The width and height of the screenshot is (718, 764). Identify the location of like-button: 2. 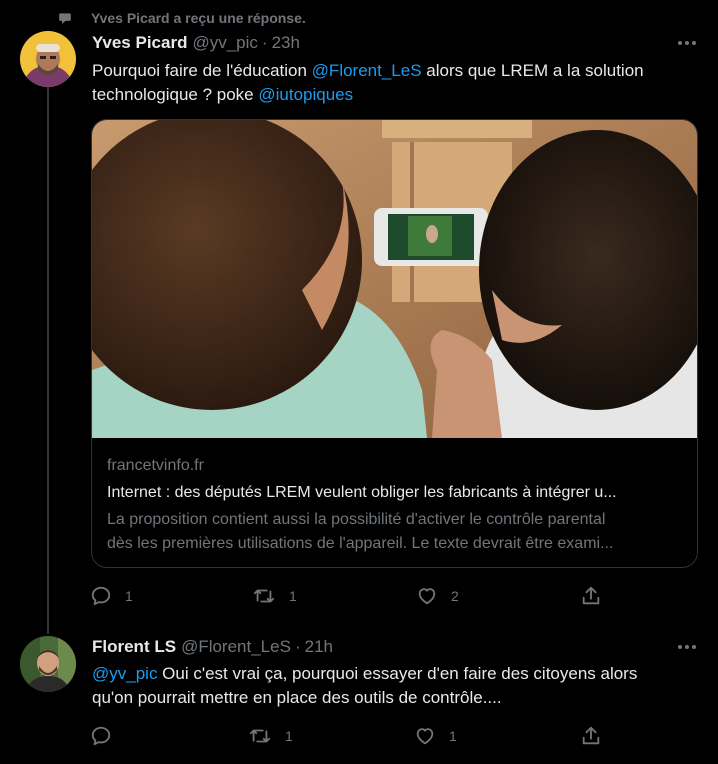
(437, 596).